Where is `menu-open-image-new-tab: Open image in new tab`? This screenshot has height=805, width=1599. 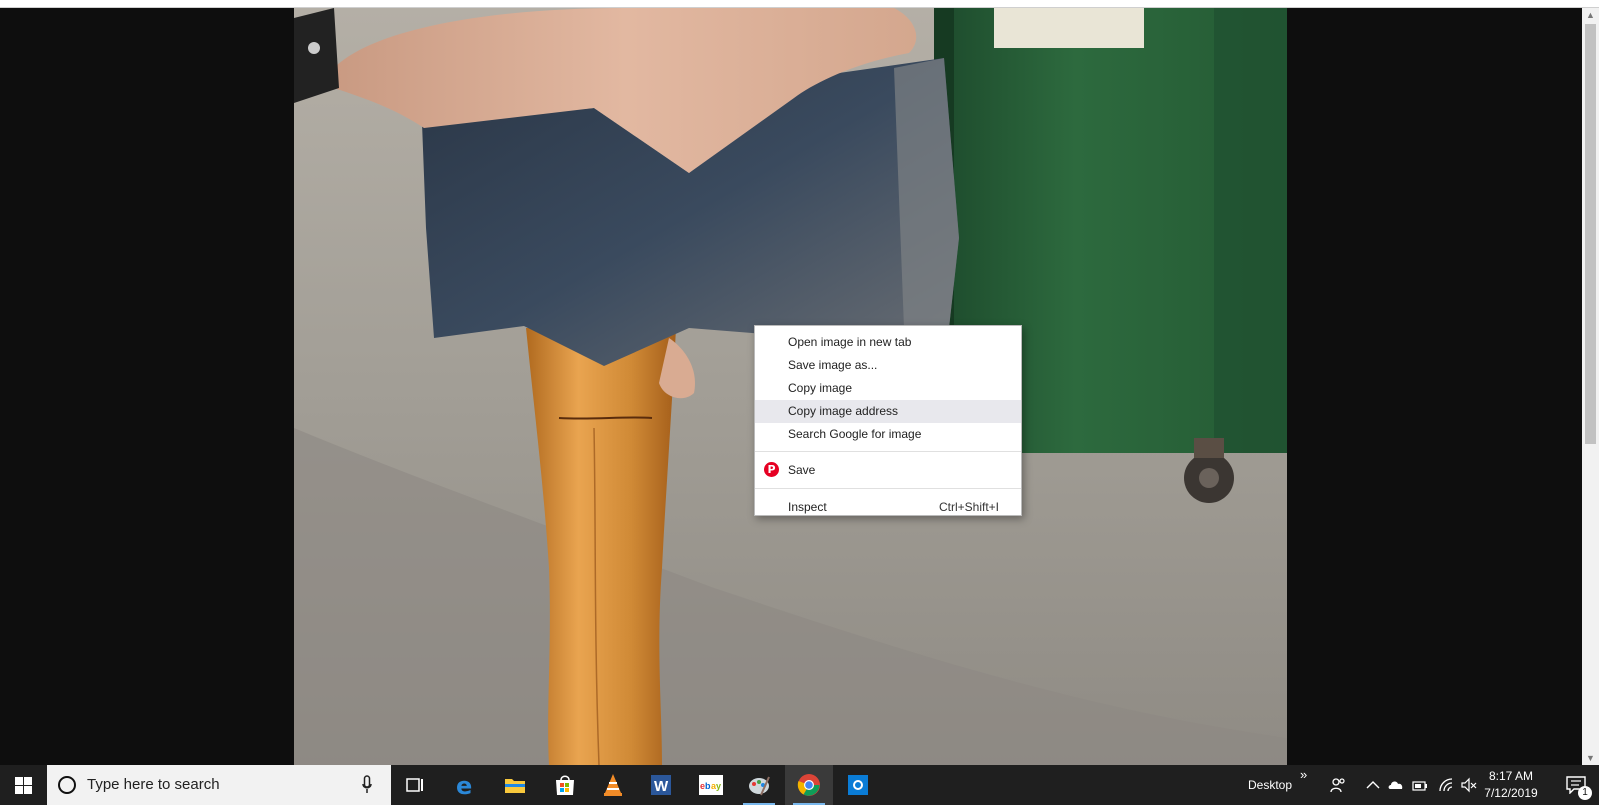 menu-open-image-new-tab: Open image in new tab is located at coordinates (888, 342).